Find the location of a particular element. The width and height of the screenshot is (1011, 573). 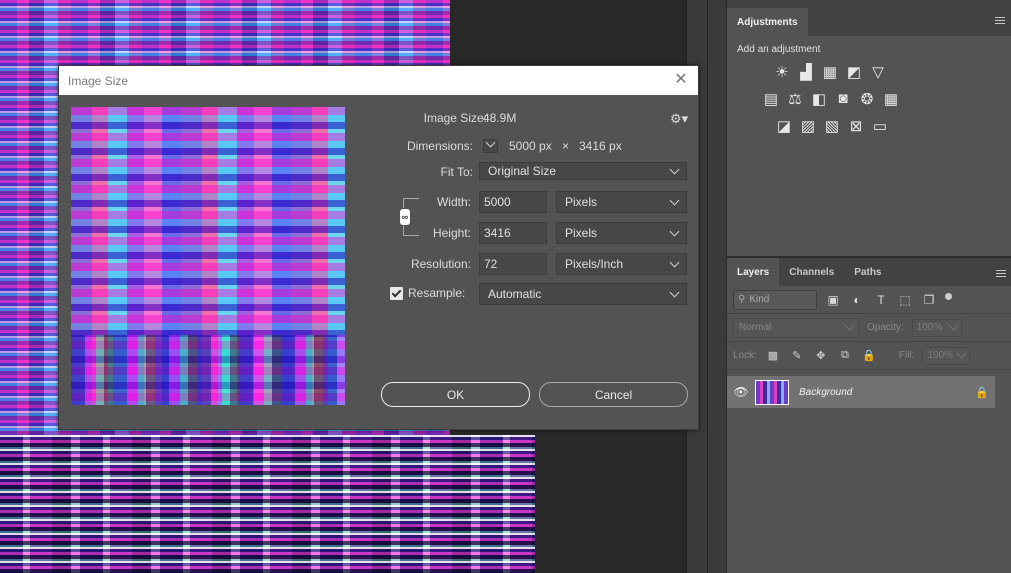

adjustments-row-3: ◪ ▨ ▧ ⊠ ▭ is located at coordinates (869, 125).